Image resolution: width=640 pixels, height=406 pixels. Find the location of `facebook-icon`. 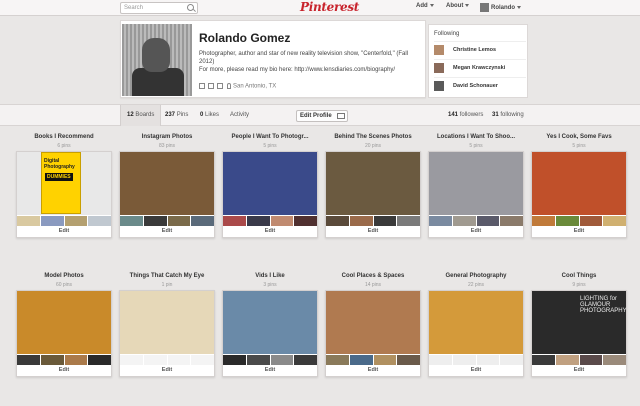

facebook-icon is located at coordinates (211, 86).